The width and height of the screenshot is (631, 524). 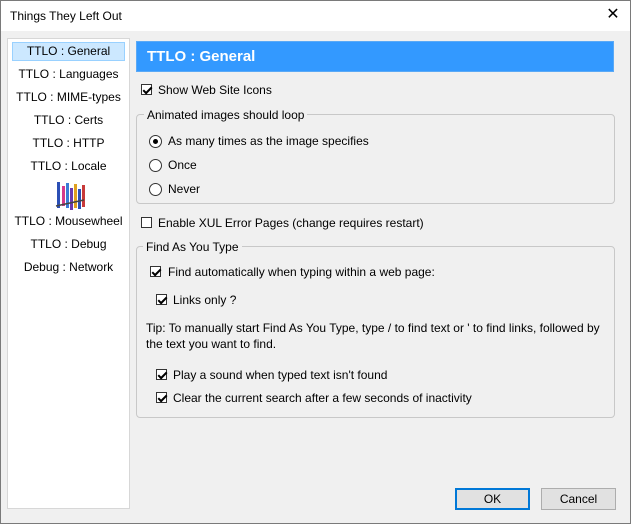 I want to click on loop-never-radio, so click(x=155, y=189).